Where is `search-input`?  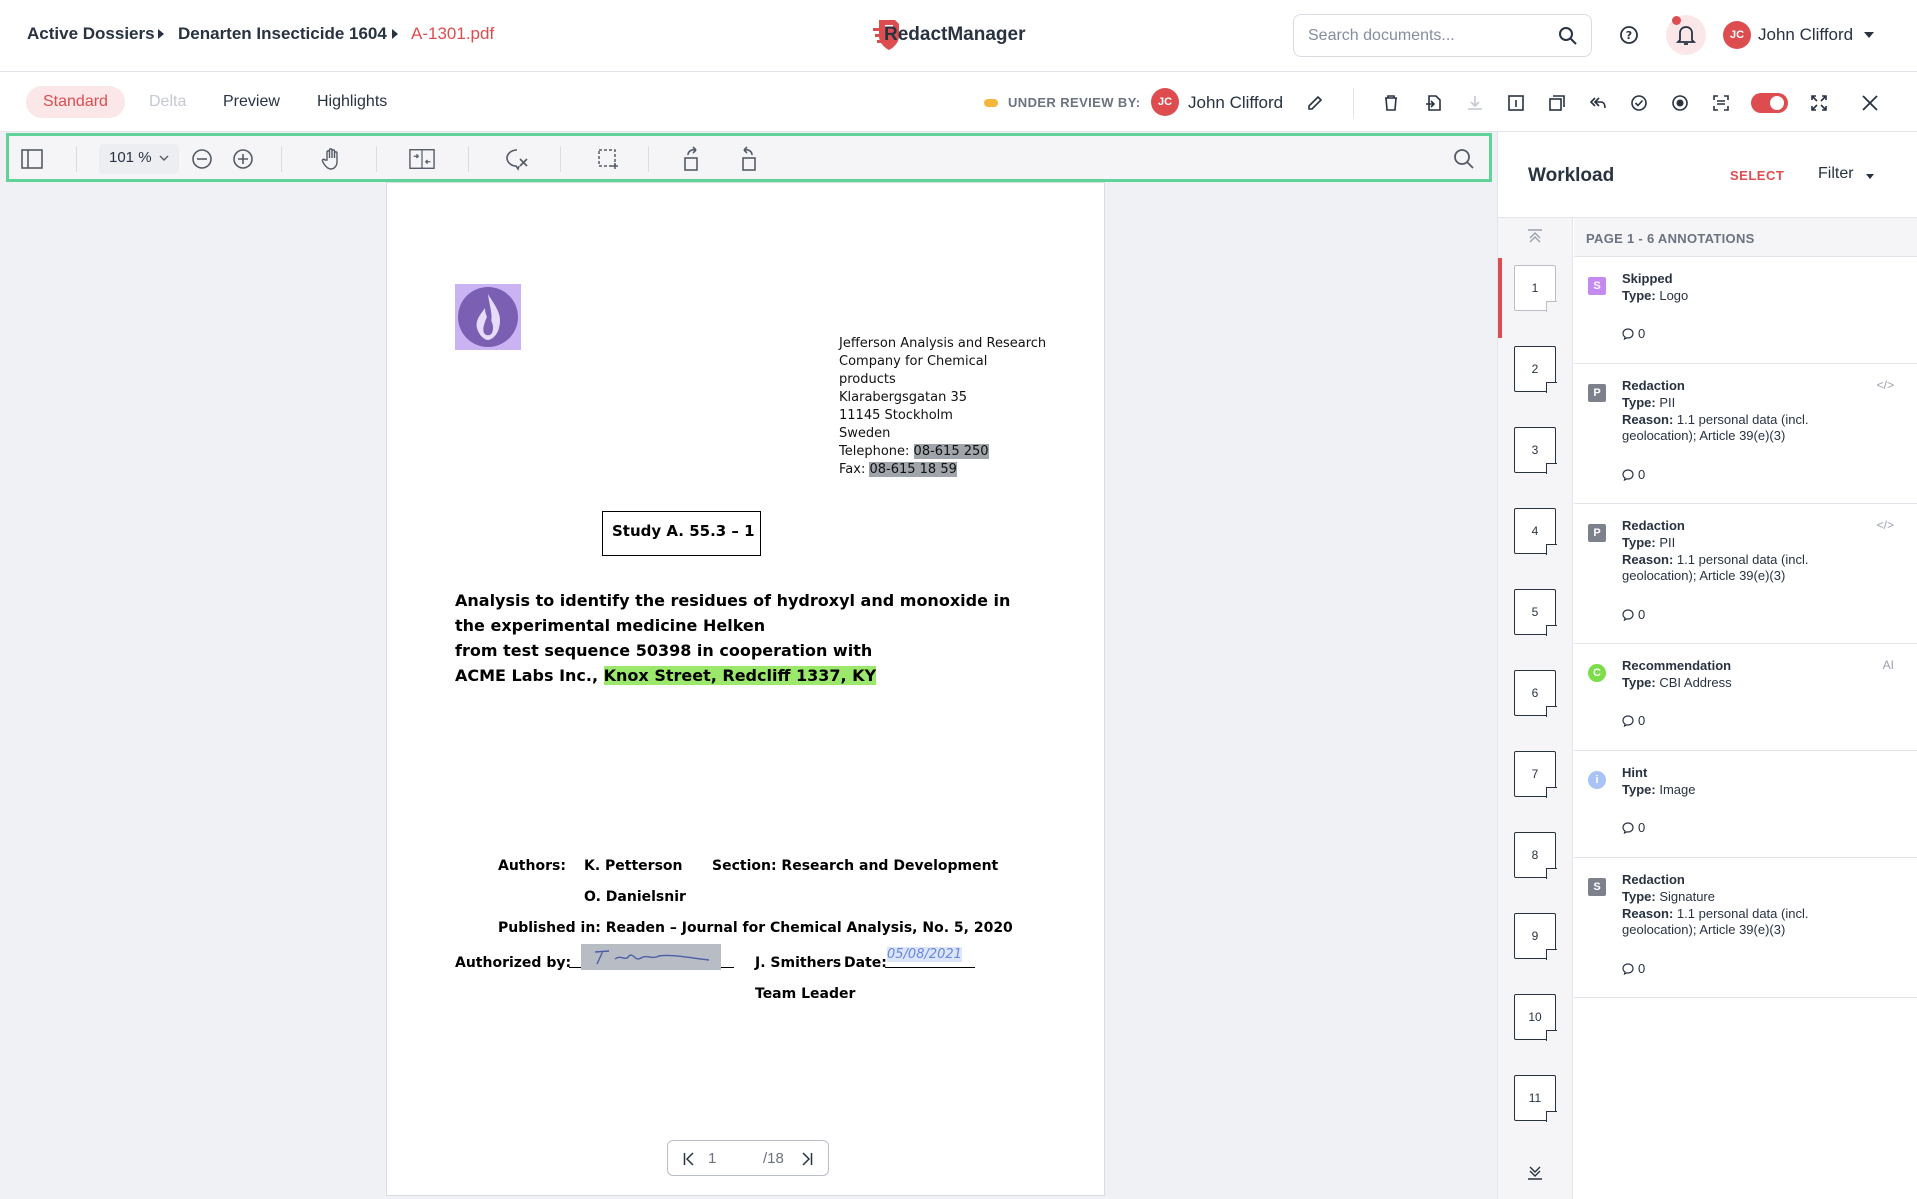 search-input is located at coordinates (1428, 36).